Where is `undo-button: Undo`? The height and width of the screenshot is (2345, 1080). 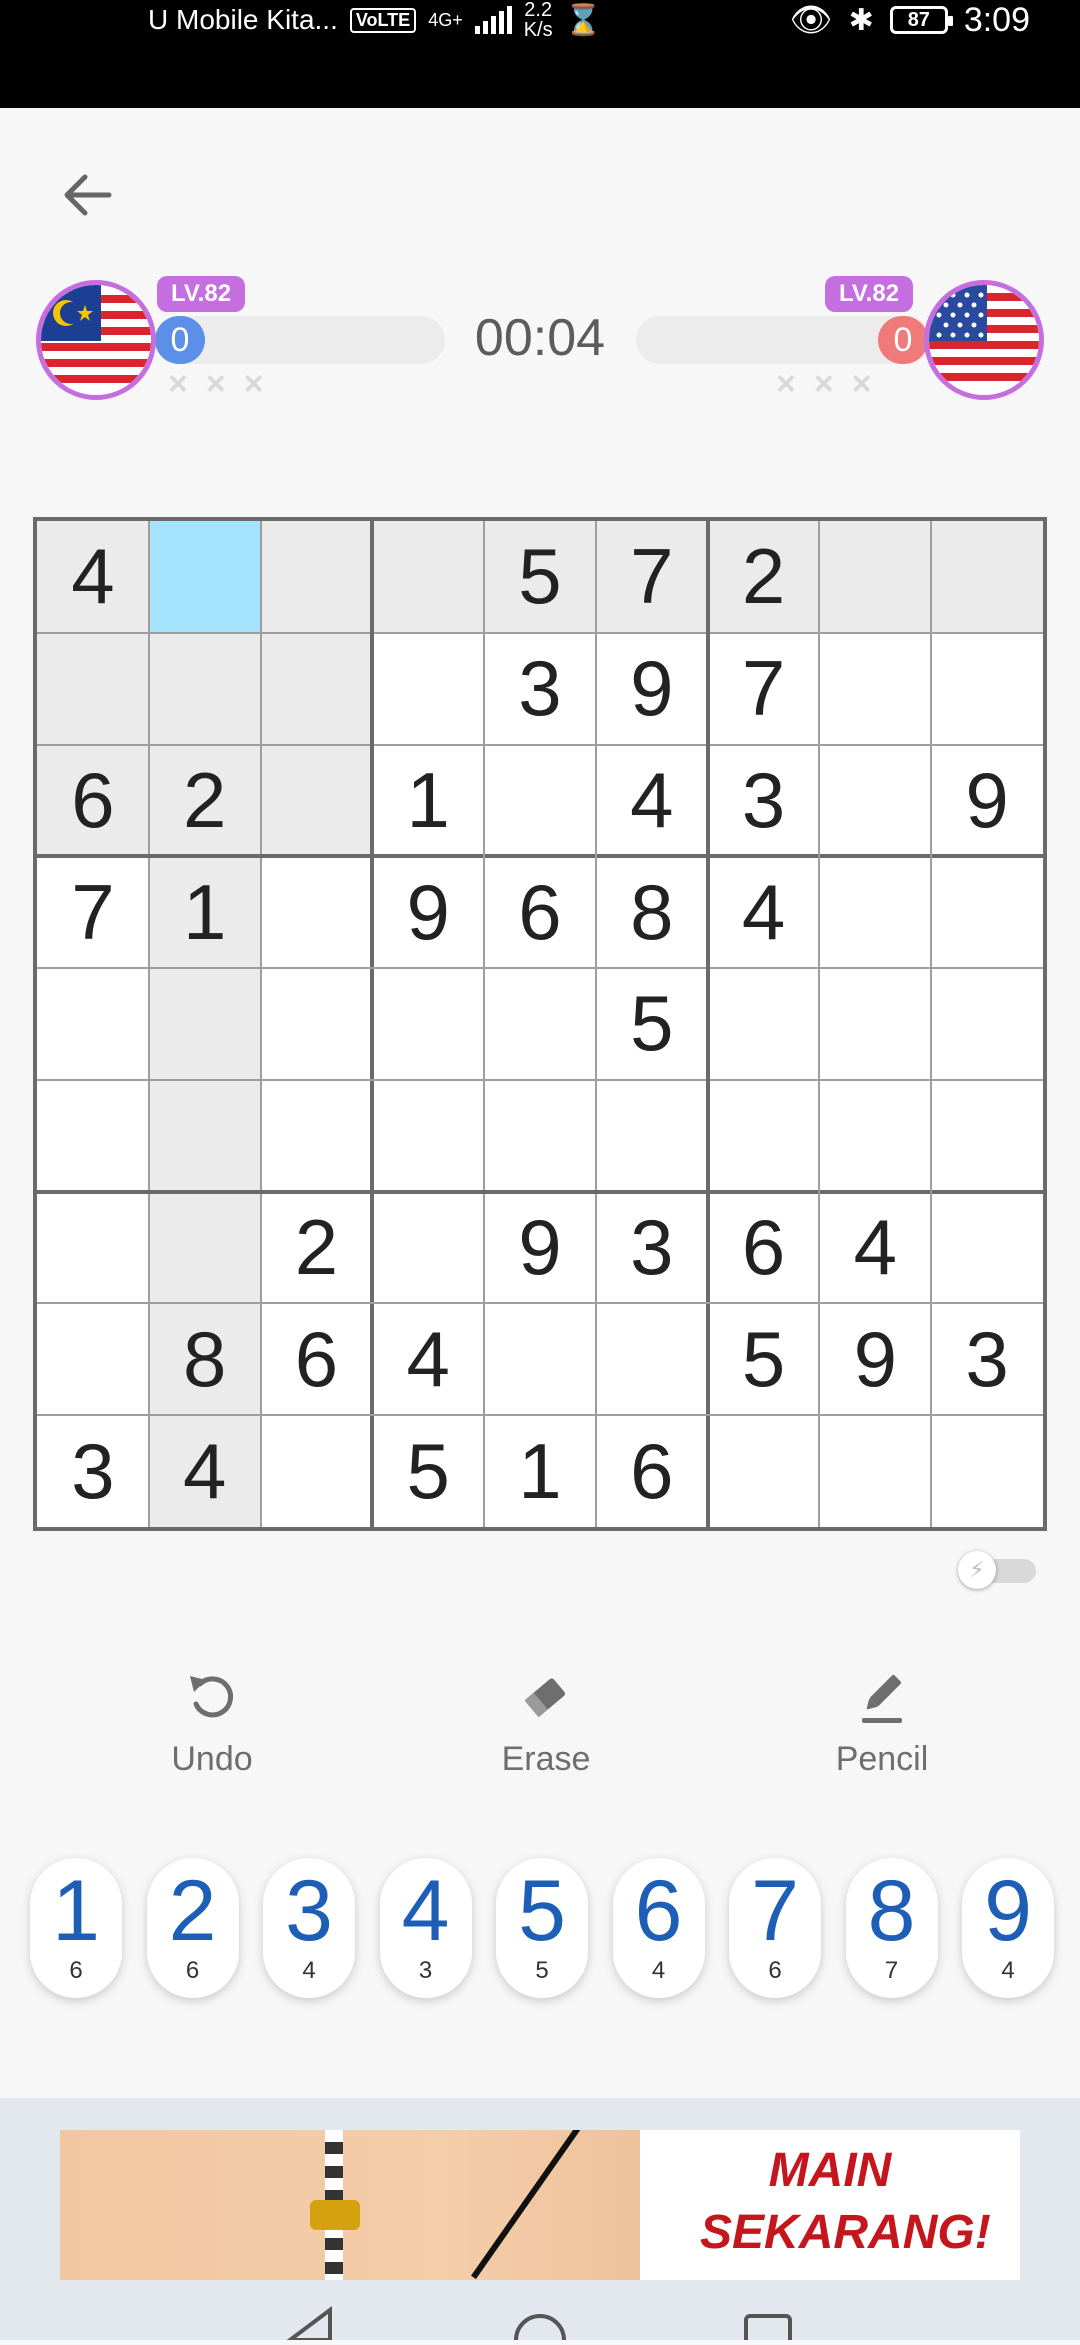 undo-button: Undo is located at coordinates (212, 1730).